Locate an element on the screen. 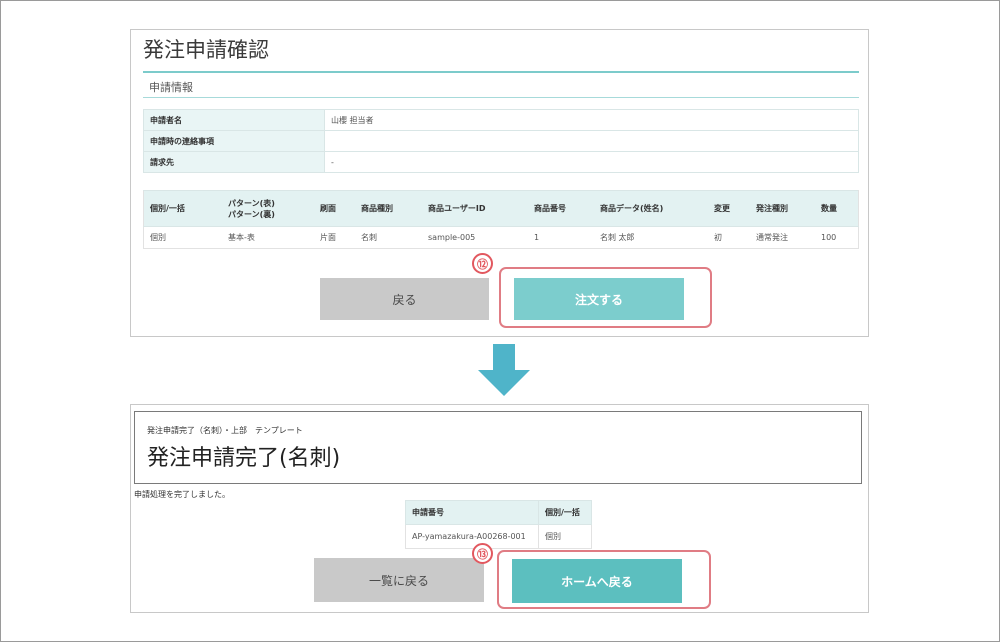  col-header: 商品番号 is located at coordinates (561, 208).